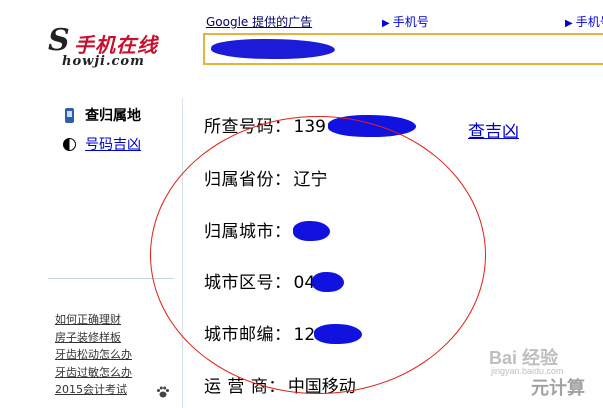 The height and width of the screenshot is (408, 603). I want to click on sidebar-item-fortune: 号码吉凶, so click(101, 144).